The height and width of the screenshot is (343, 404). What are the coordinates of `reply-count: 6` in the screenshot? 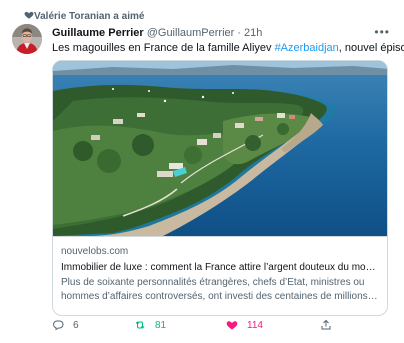 It's located at (76, 325).